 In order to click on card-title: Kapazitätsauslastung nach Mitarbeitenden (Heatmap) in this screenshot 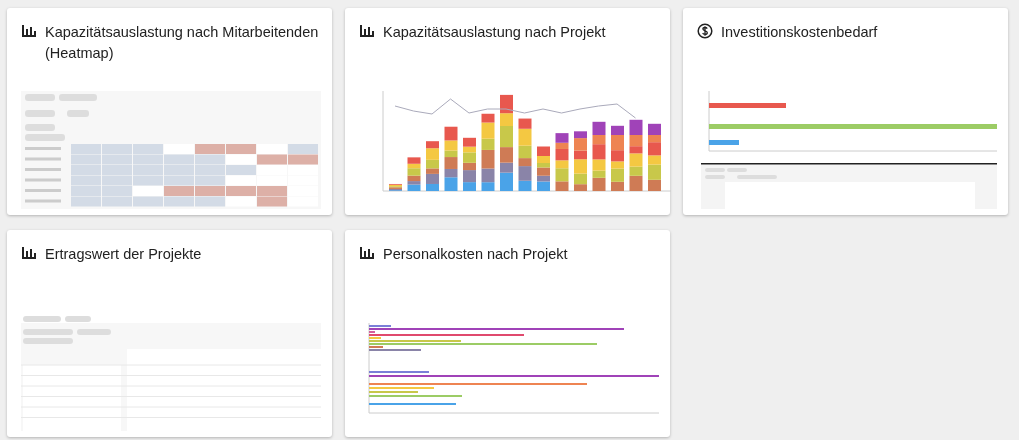, I will do `click(182, 43)`.